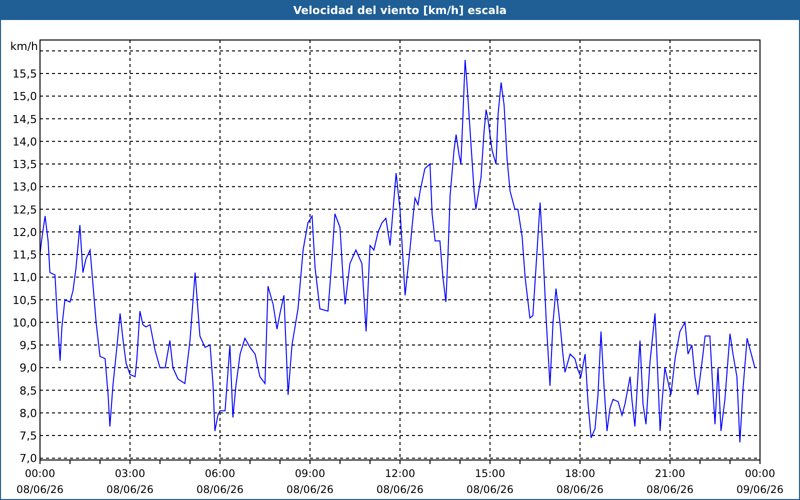 Image resolution: width=800 pixels, height=500 pixels. What do you see at coordinates (400, 10) in the screenshot?
I see `window-title: Velocidad del viento [km/h] escala` at bounding box center [400, 10].